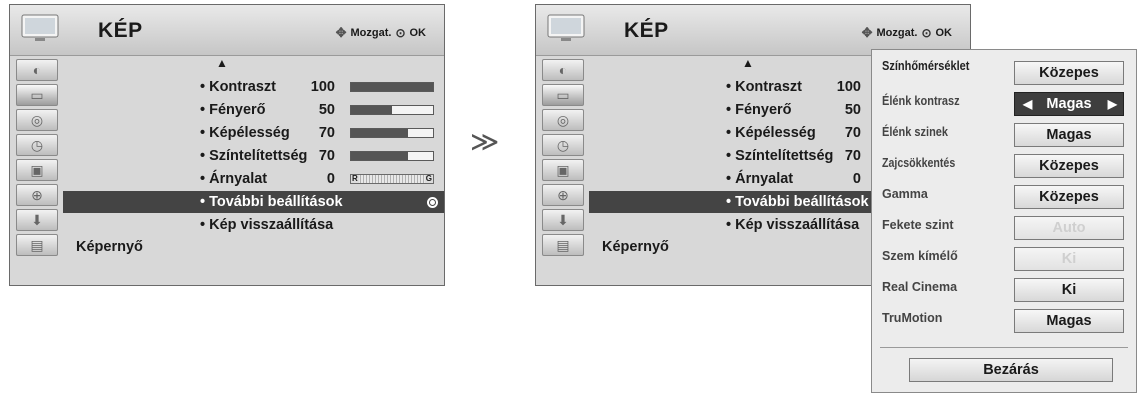 This screenshot has width=1138, height=393. I want to click on menu-titlebar: KÉP ✥ Mozgat. ⊙ OK, so click(227, 30).